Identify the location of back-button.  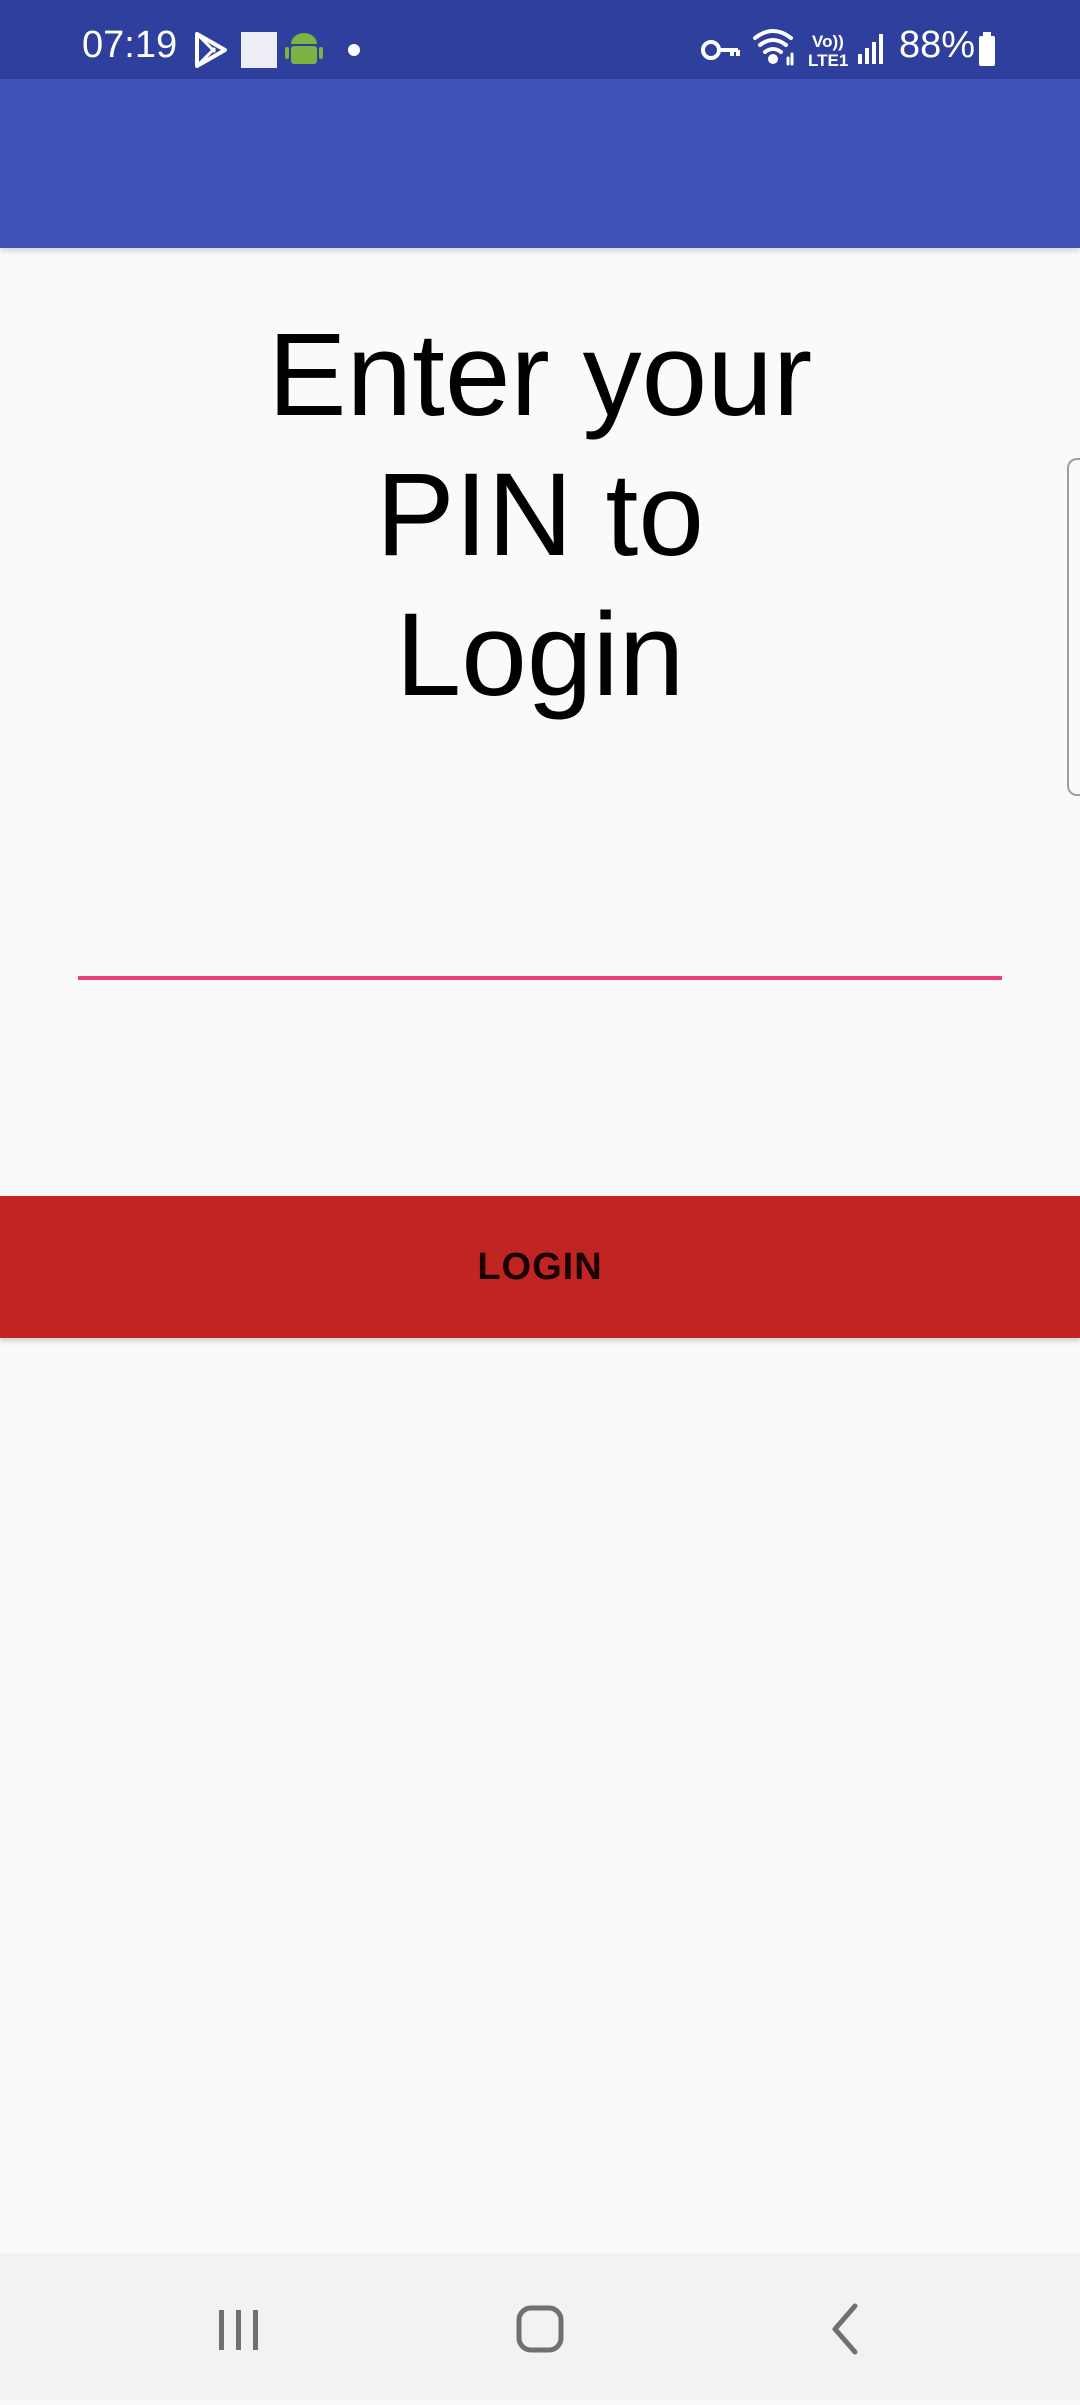
(845, 2327).